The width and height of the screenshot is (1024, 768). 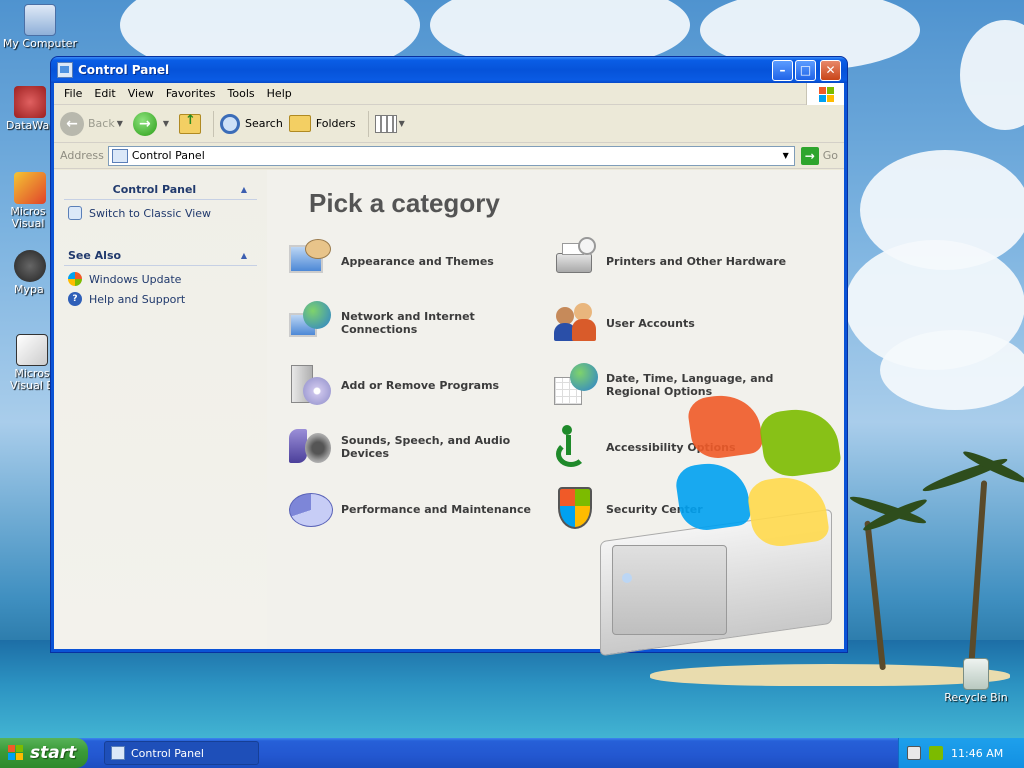 What do you see at coordinates (241, 93) in the screenshot?
I see `menu-tools: Tools` at bounding box center [241, 93].